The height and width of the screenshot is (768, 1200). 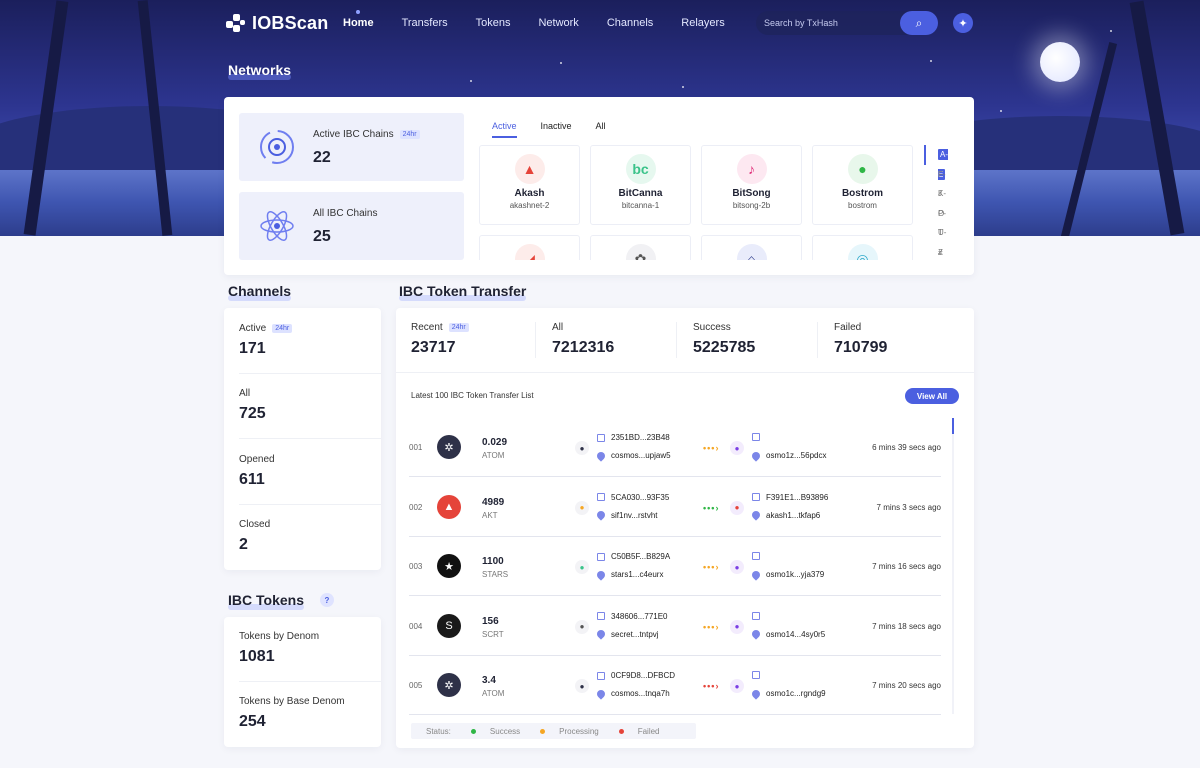 What do you see at coordinates (260, 292) in the screenshot?
I see `channels-title: Channels` at bounding box center [260, 292].